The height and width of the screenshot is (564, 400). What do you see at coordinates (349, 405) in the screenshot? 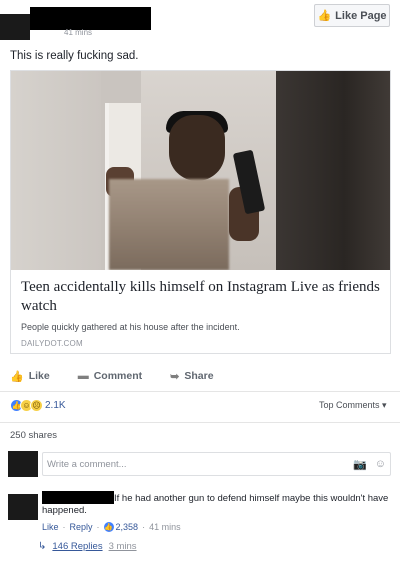
I see `top-comments-label: Top Comments` at bounding box center [349, 405].